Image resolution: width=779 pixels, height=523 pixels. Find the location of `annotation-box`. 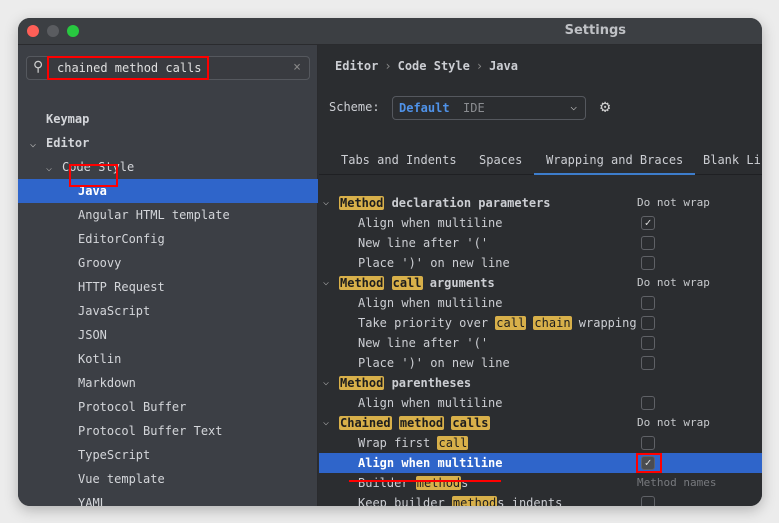

annotation-box is located at coordinates (93, 175).